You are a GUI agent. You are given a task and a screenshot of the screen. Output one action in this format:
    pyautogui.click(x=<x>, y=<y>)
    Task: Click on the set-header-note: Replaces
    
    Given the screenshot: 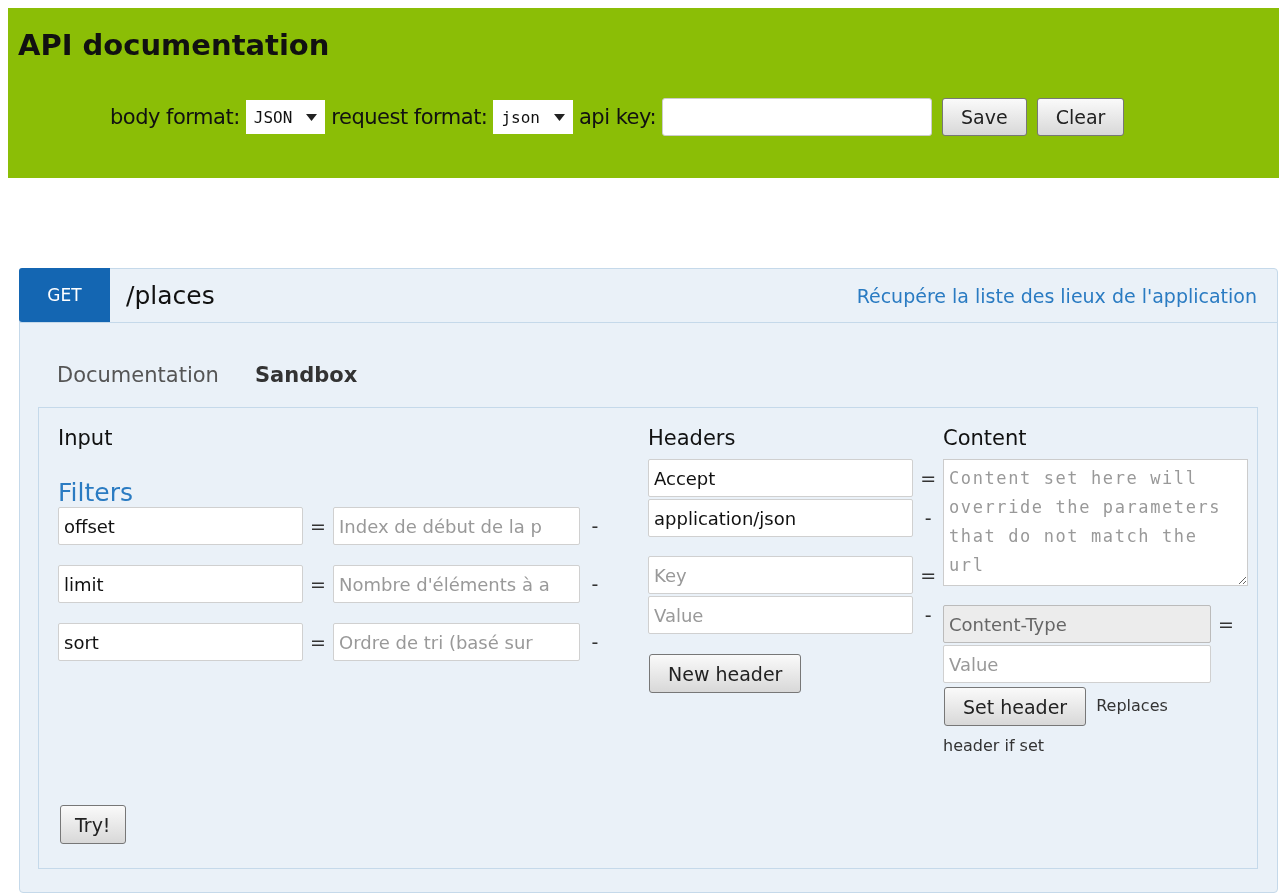 What is the action you would take?
    pyautogui.click(x=1132, y=705)
    